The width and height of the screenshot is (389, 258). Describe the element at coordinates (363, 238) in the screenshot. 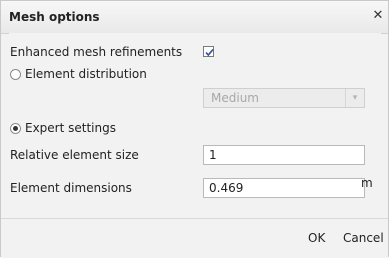

I see `cancel-button: Cancel` at that location.